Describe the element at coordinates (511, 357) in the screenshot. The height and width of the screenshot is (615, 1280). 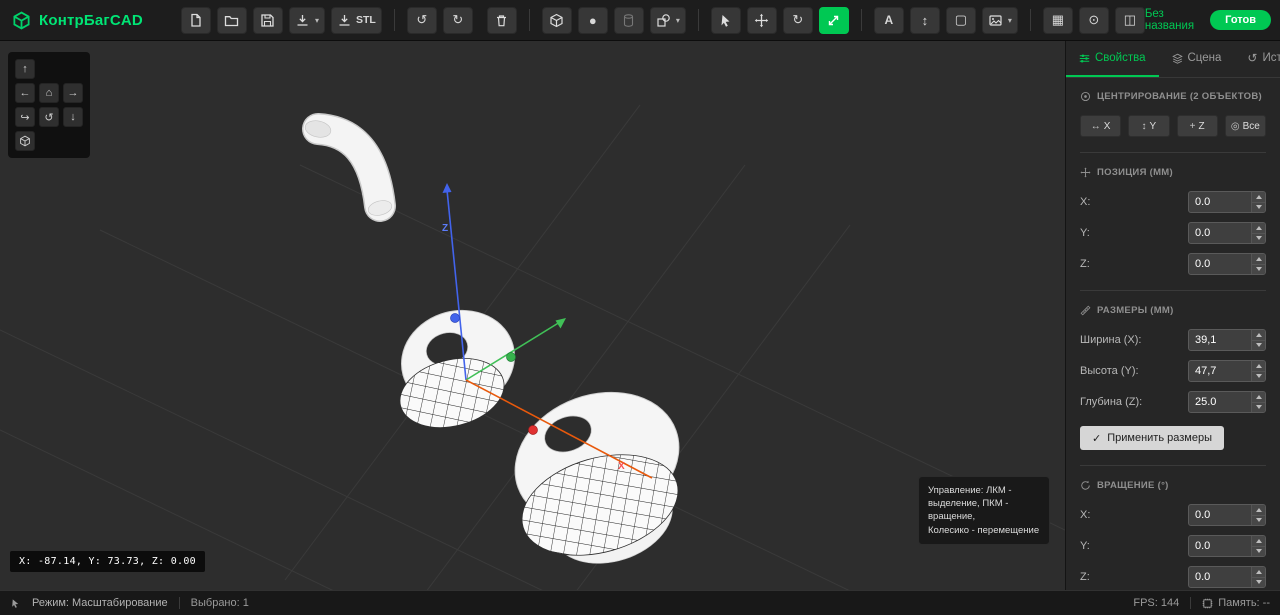
I see `gizmo-y-handle` at that location.